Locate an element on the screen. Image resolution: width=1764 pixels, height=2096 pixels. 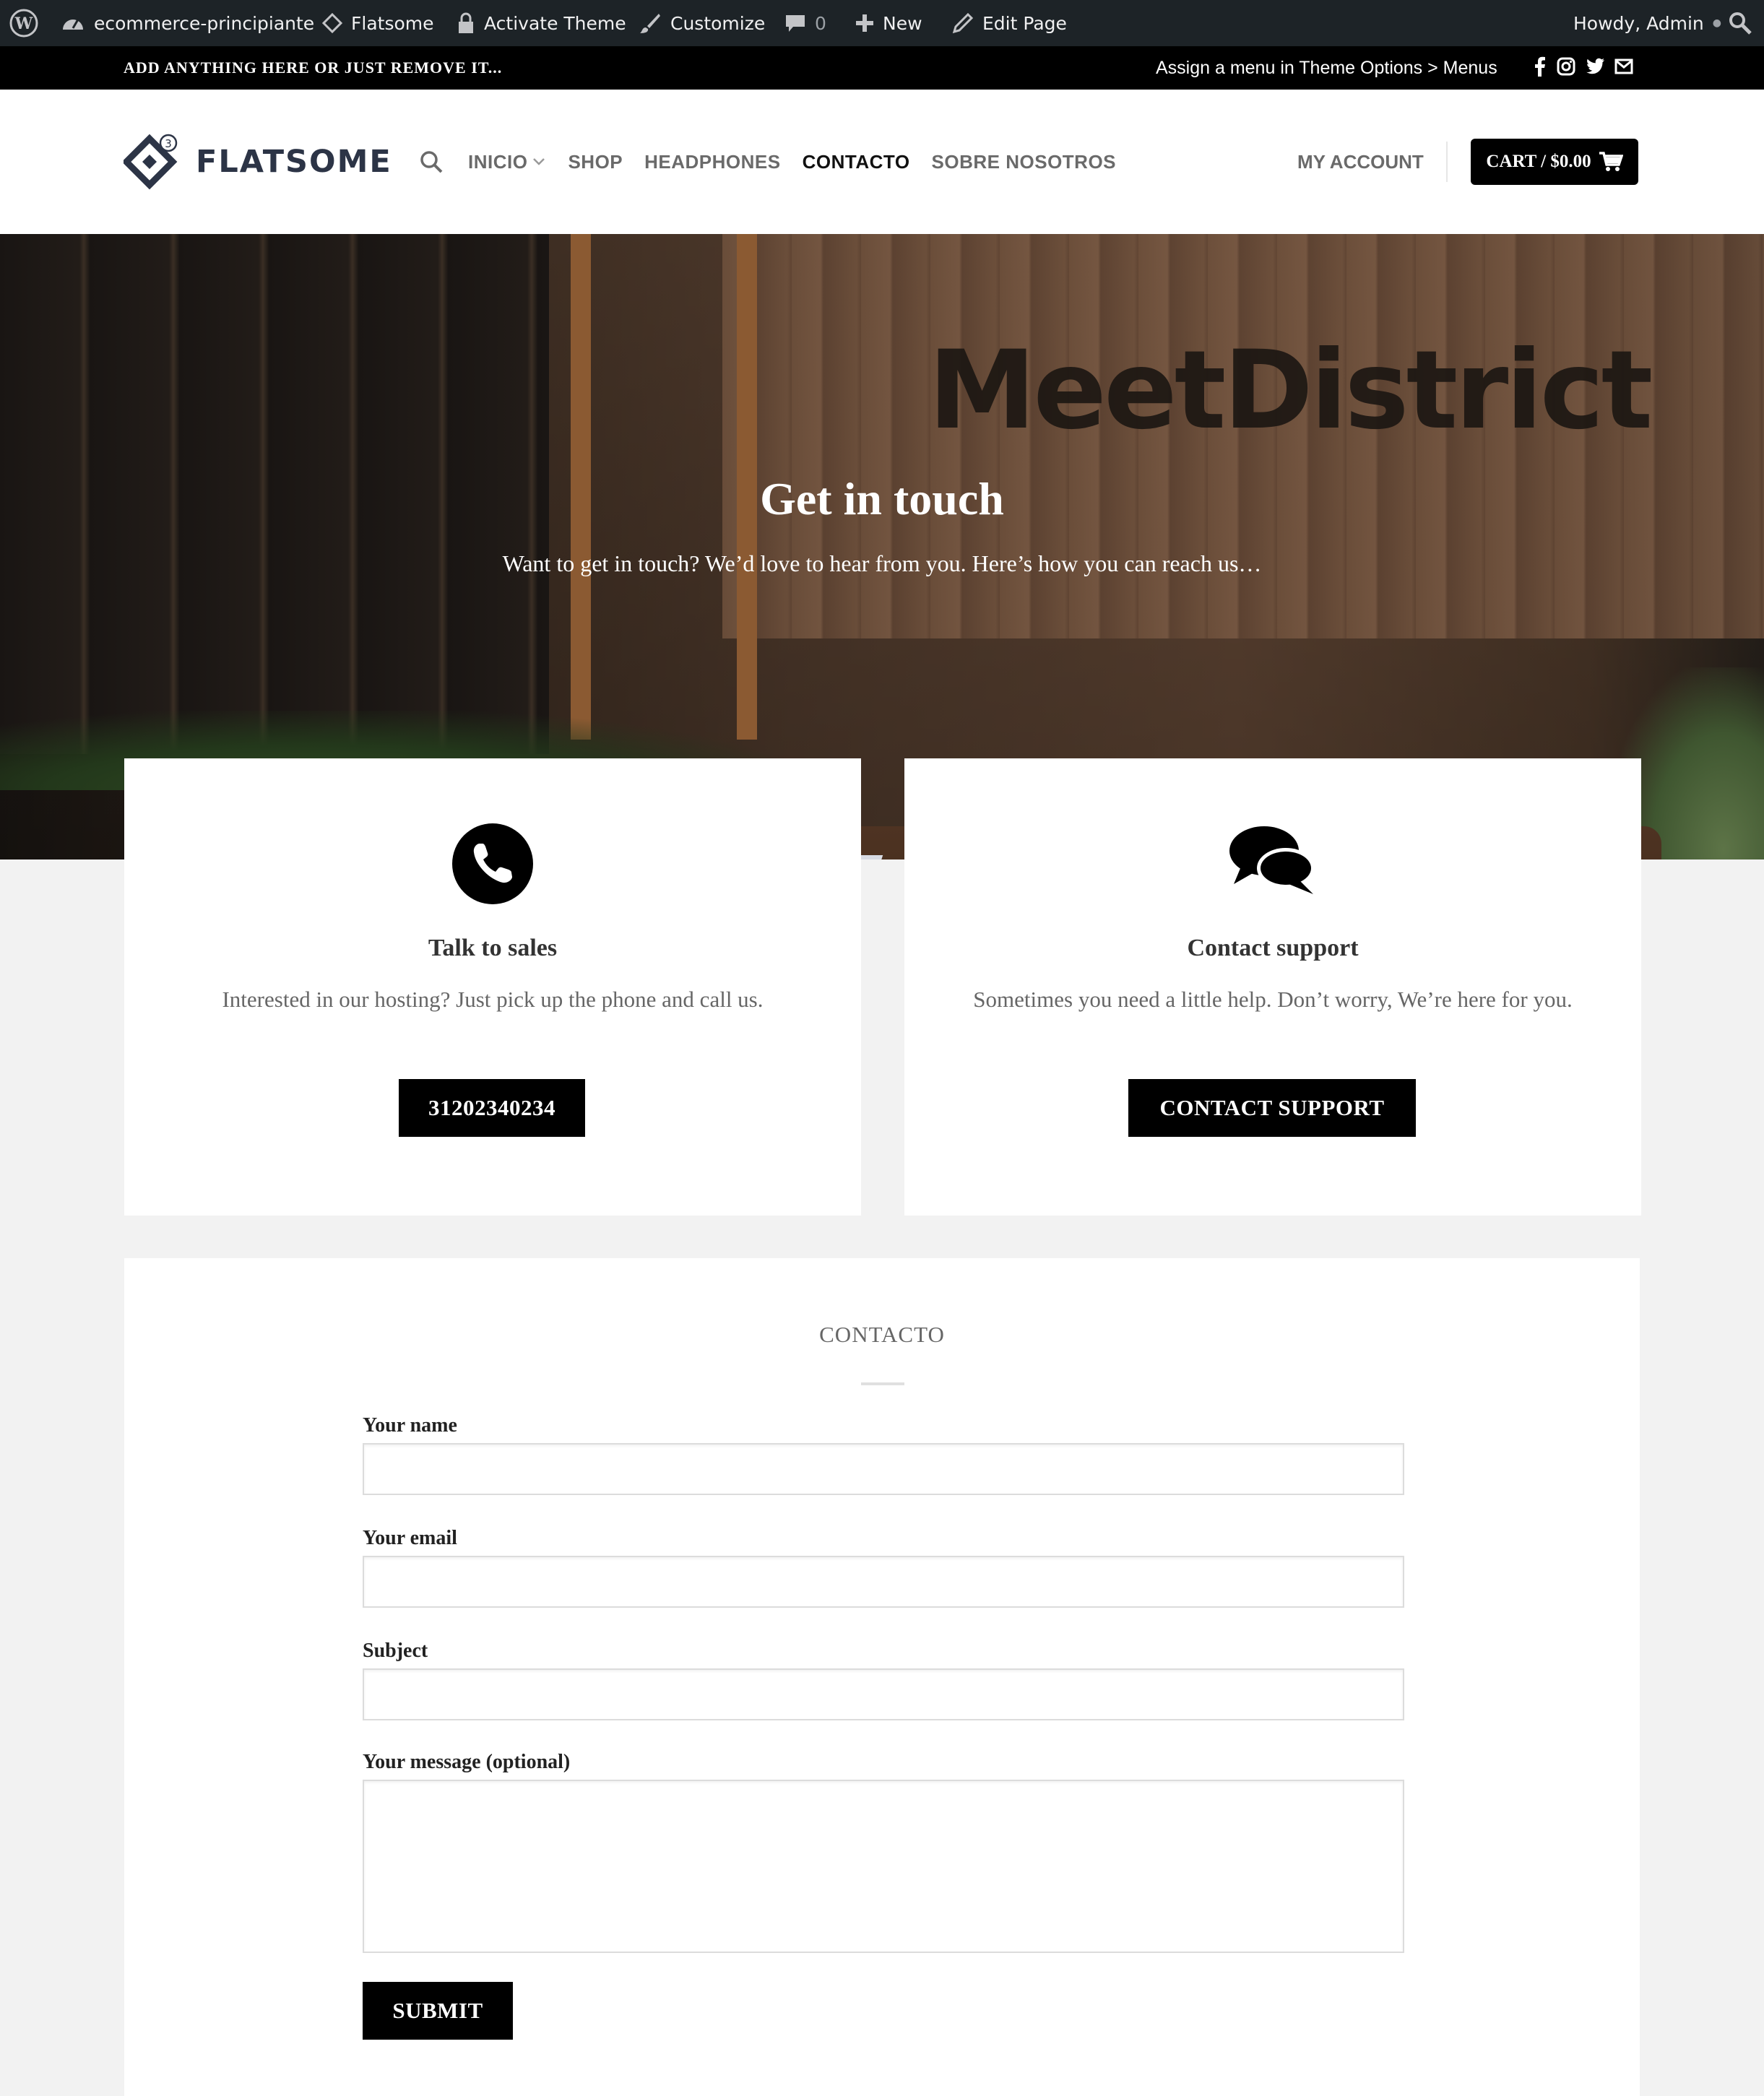
nav-item-label: SHOP is located at coordinates (595, 161).